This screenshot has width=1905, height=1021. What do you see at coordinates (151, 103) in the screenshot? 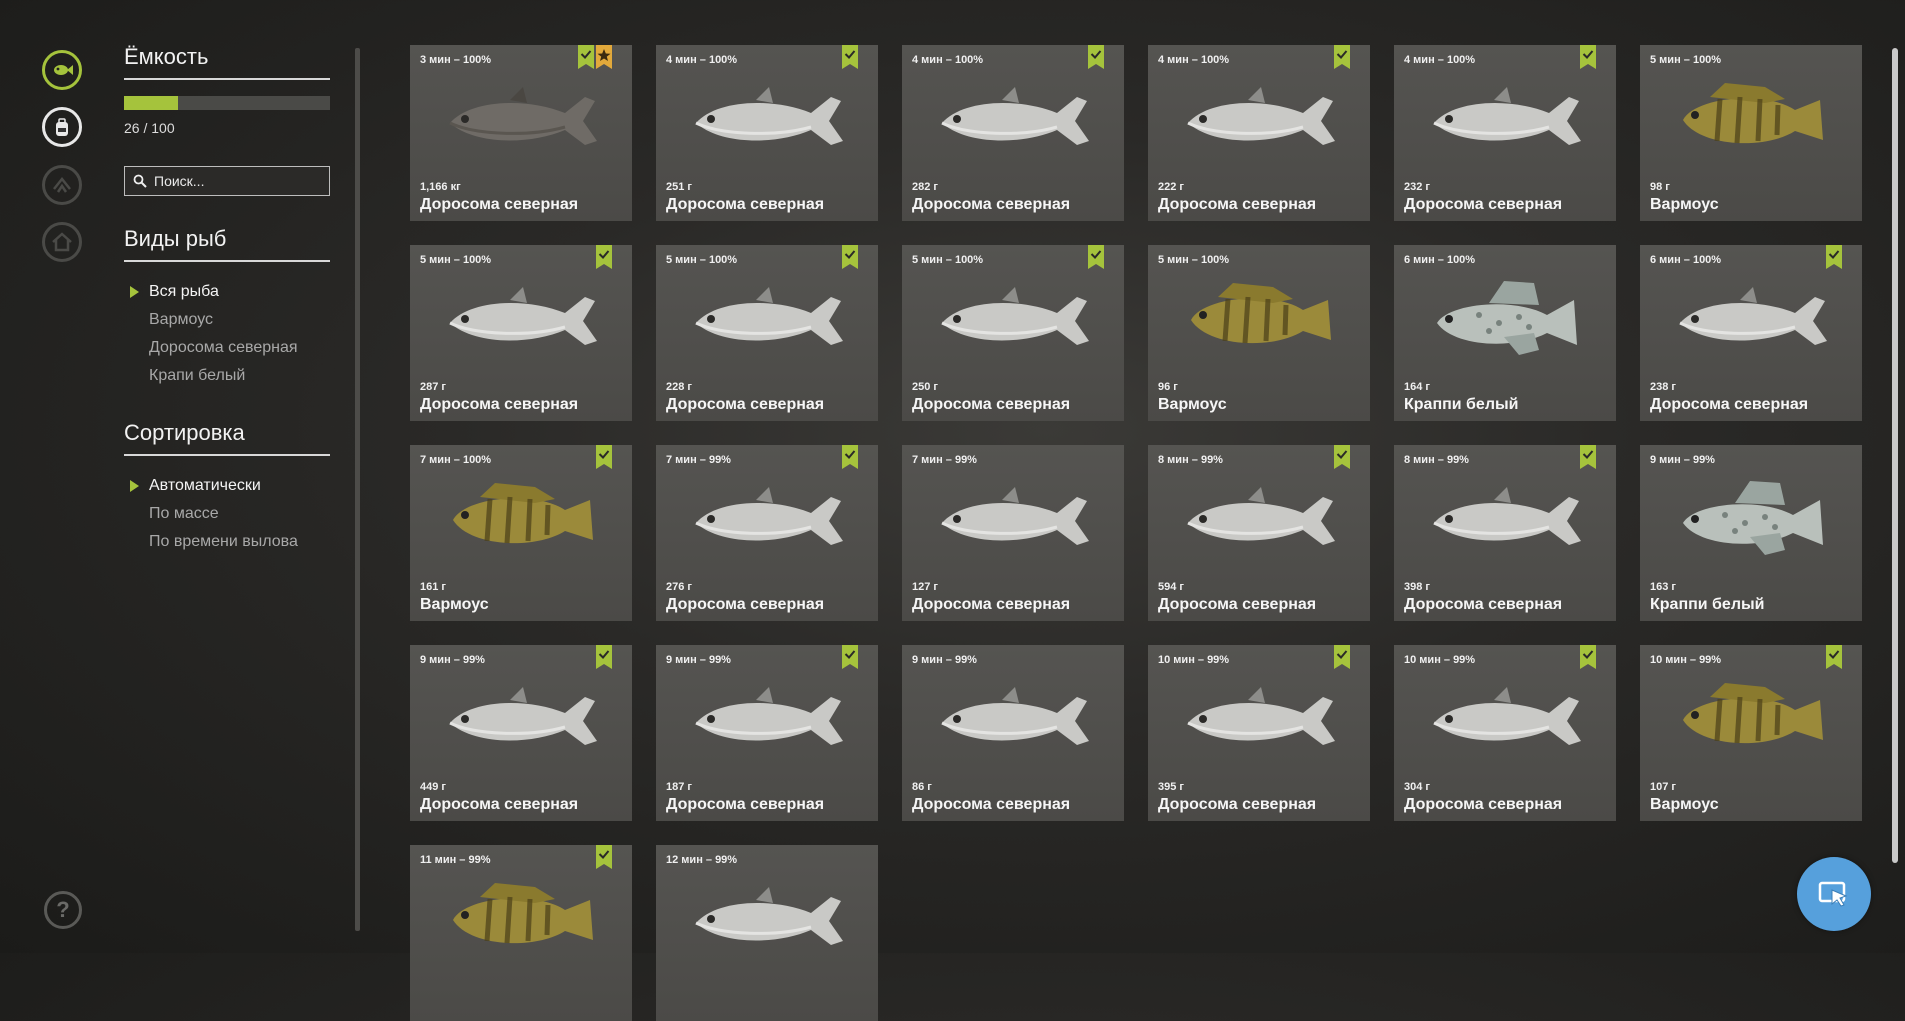
I see `capacity-fill` at bounding box center [151, 103].